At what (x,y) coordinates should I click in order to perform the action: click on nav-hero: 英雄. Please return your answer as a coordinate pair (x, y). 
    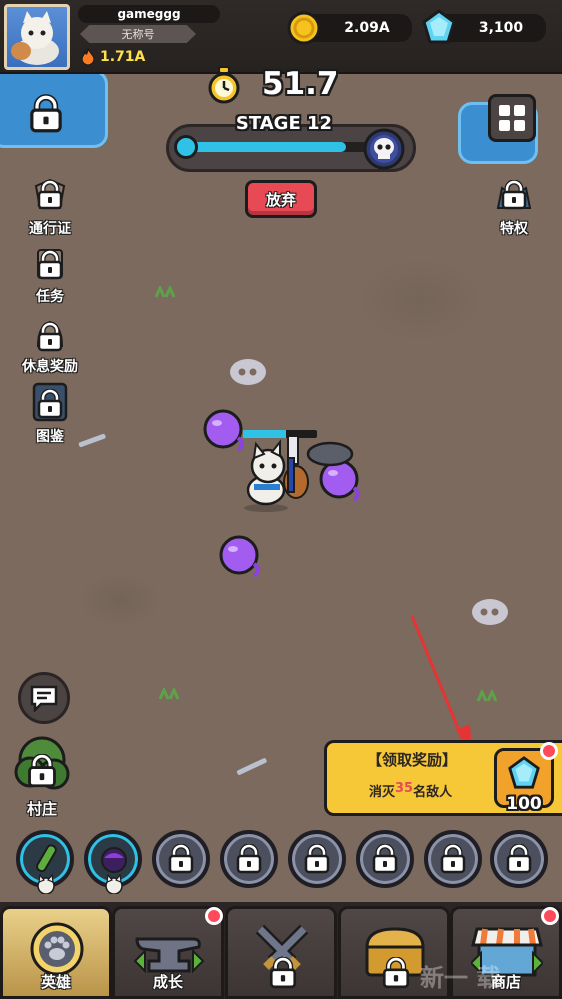
    Looking at the image, I should click on (56, 952).